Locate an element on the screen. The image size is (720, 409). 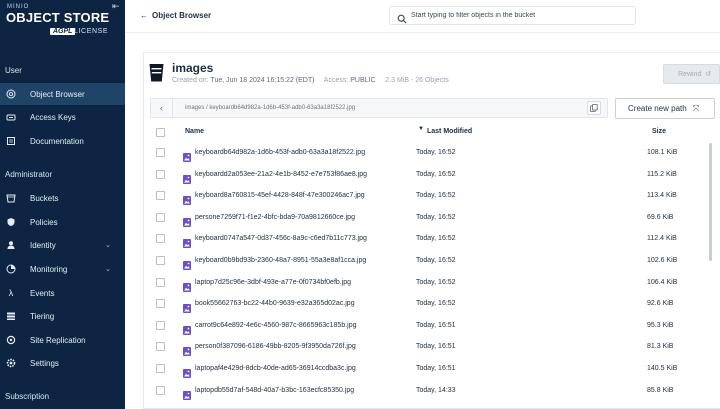
collapse-sidebar-icon: ⇤ is located at coordinates (116, 6).